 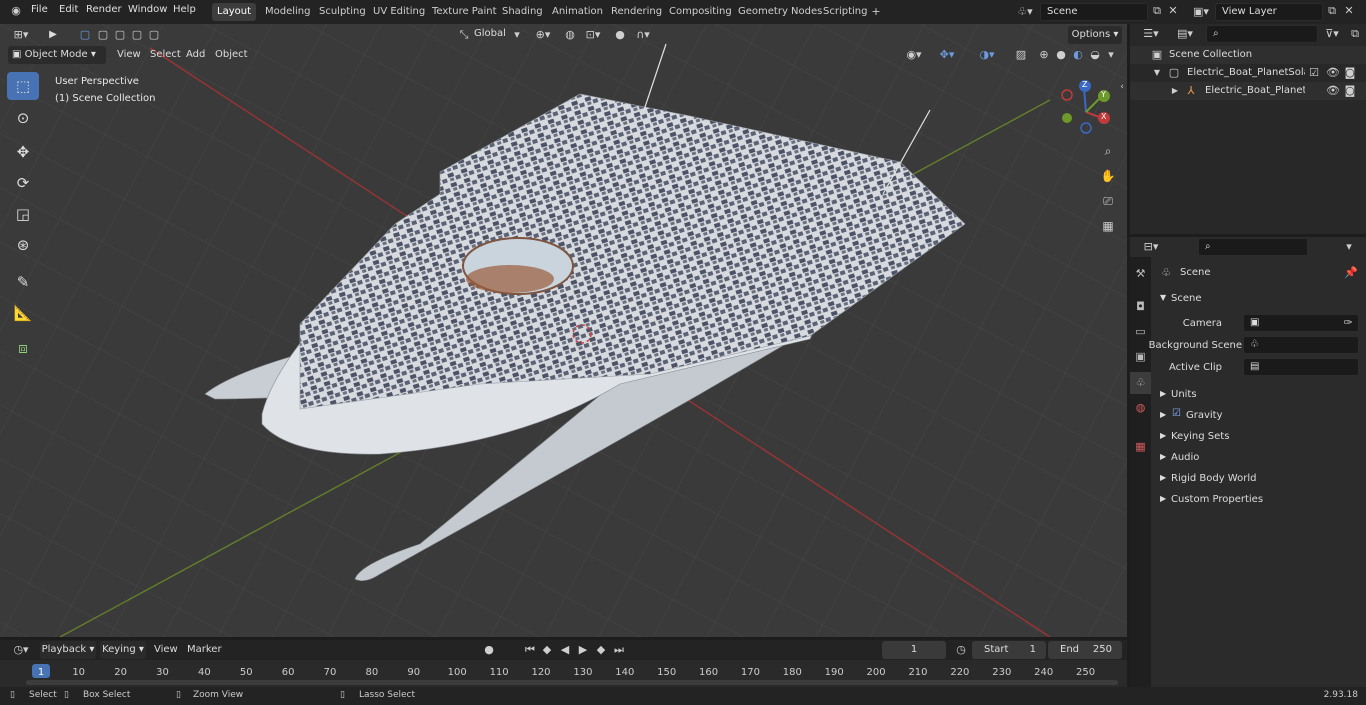 I want to click on new-view-layer-icon: ⧉, so click(x=1332, y=11).